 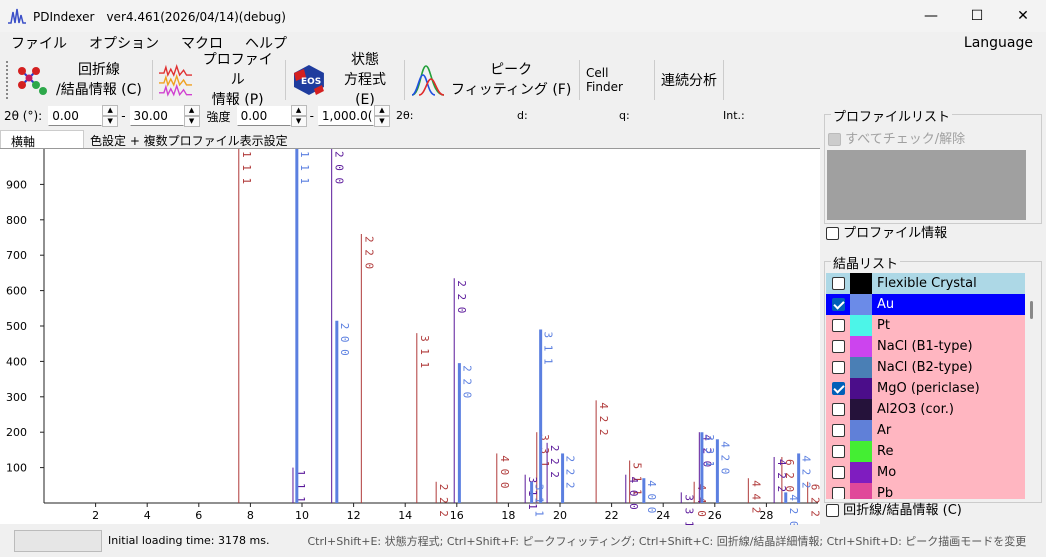 What do you see at coordinates (617, 80) in the screenshot?
I see `cell-finder-button: Cell Finder` at bounding box center [617, 80].